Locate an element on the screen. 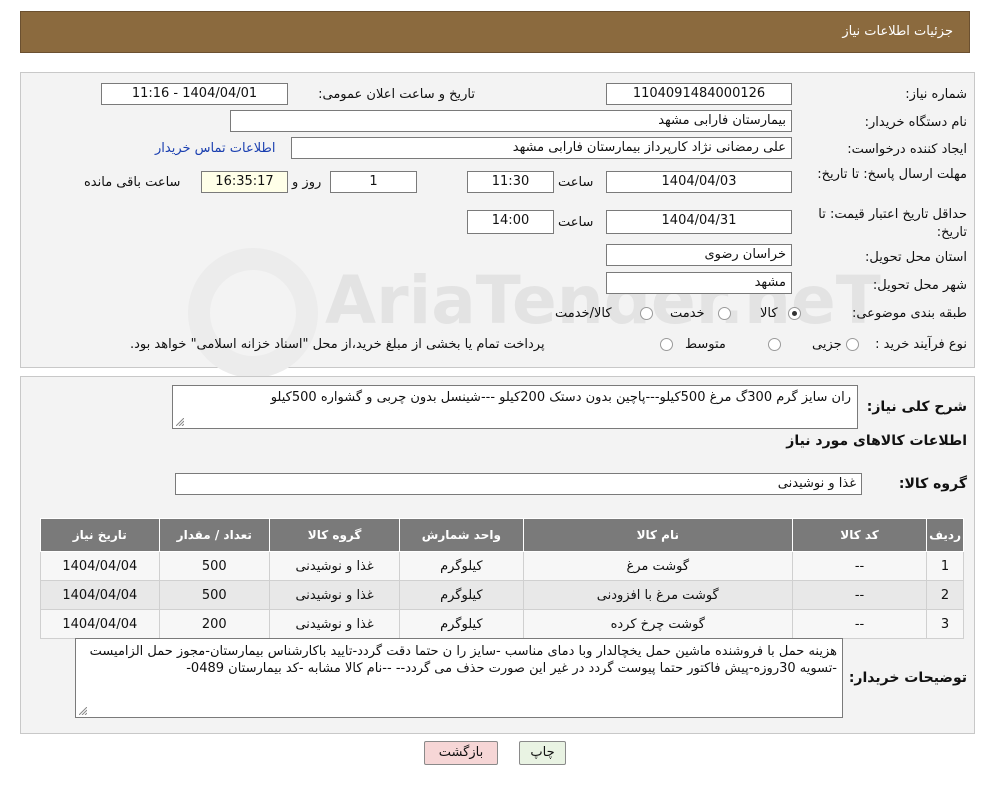 The height and width of the screenshot is (786, 985). category-radio-goods is located at coordinates (794, 313).